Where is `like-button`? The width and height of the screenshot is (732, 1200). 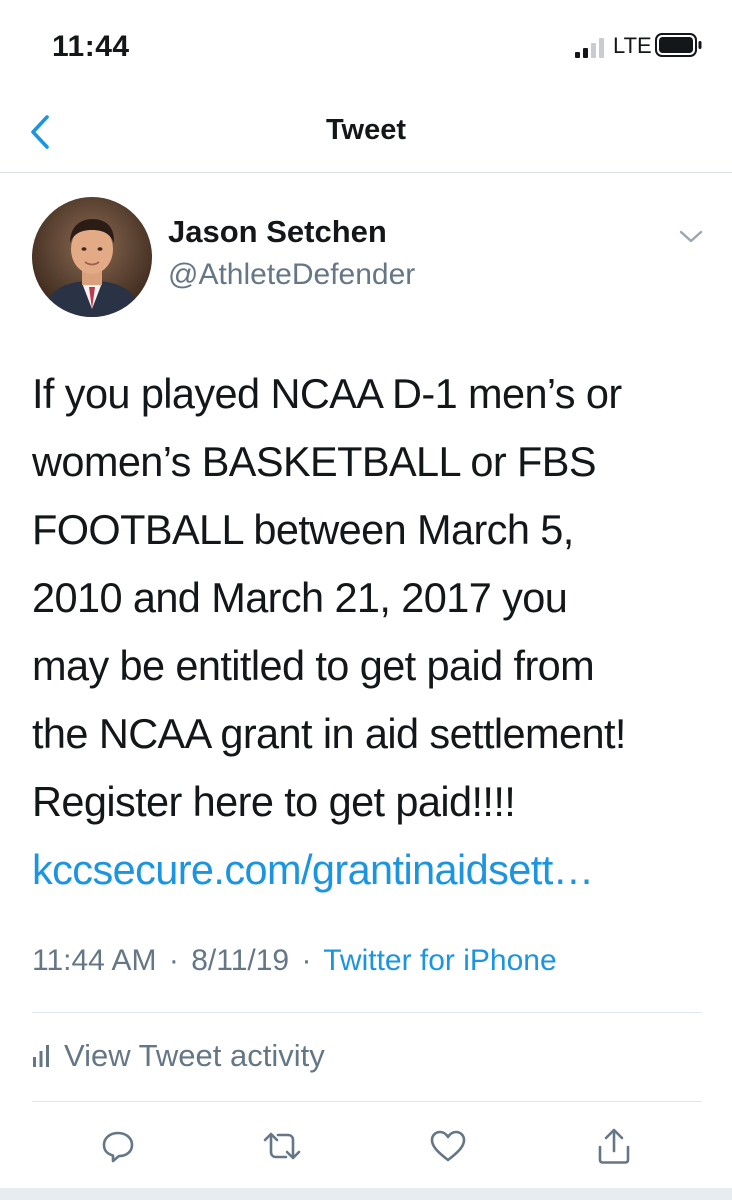 like-button is located at coordinates (448, 1146).